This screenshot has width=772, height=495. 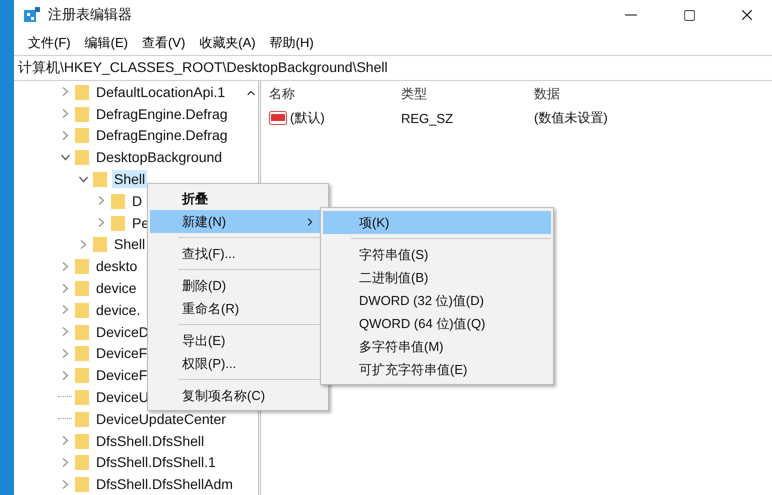 I want to click on menu-item: 二进制值(B), so click(x=437, y=277).